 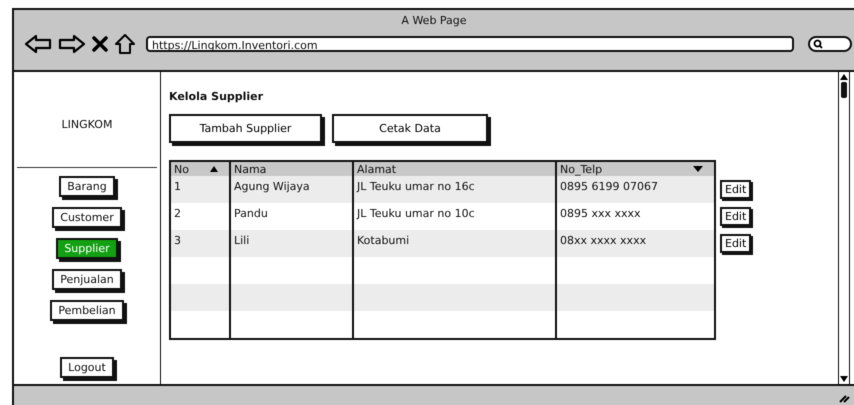 I want to click on column-header: No_Telp, so click(x=635, y=169).